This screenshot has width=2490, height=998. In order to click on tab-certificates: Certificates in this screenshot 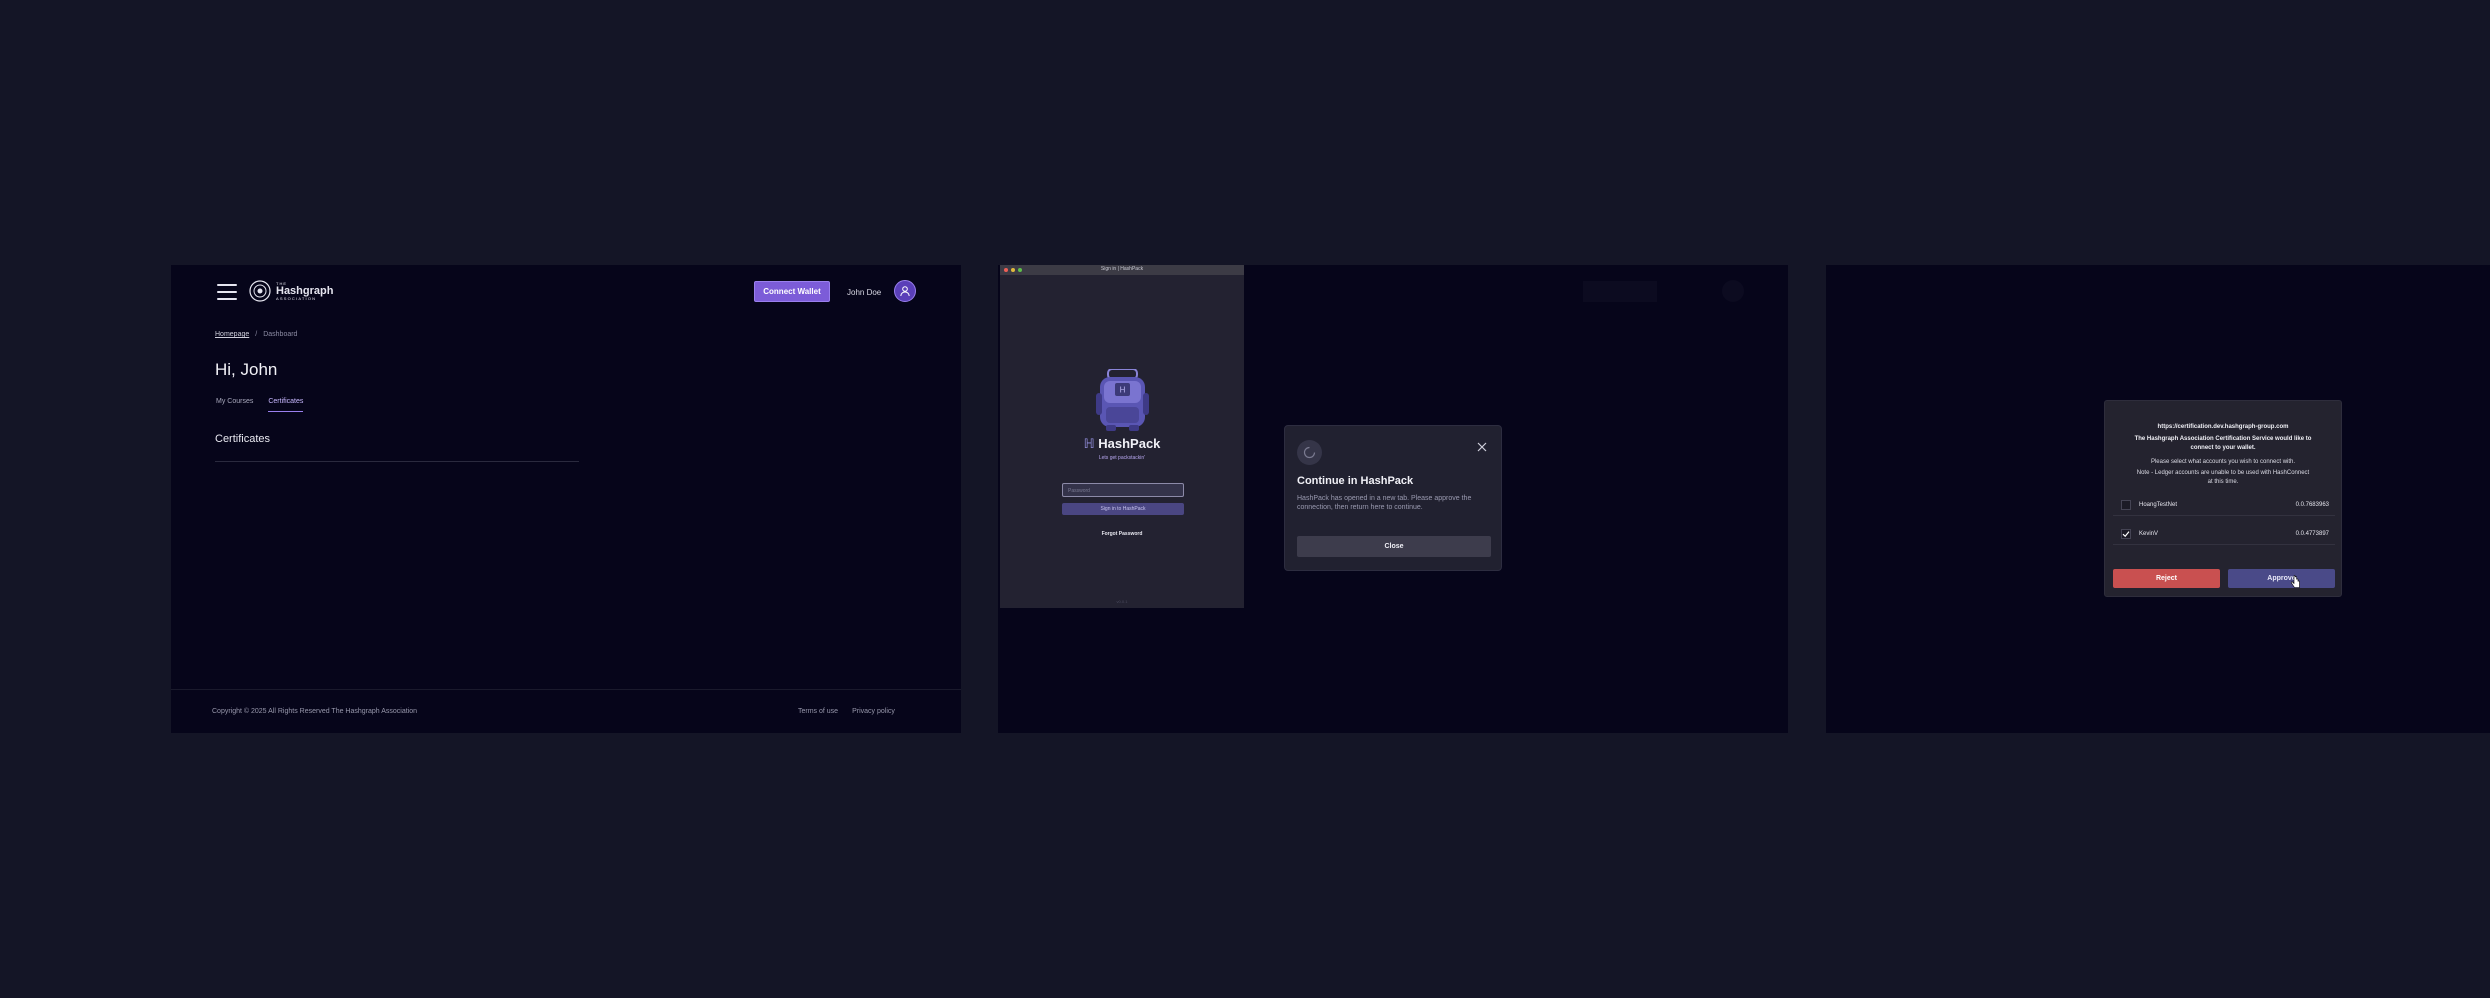, I will do `click(286, 405)`.